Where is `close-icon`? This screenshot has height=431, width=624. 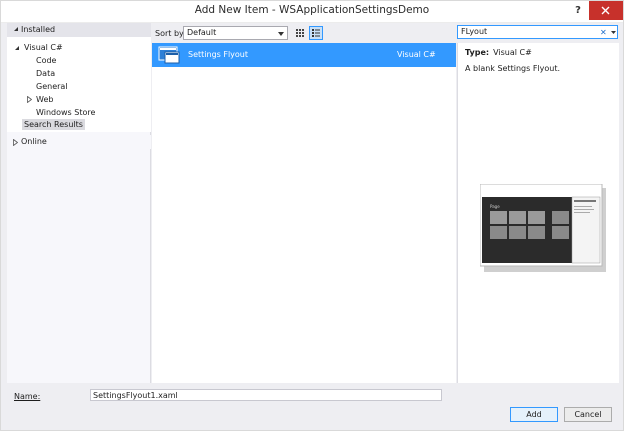
close-icon is located at coordinates (605, 10).